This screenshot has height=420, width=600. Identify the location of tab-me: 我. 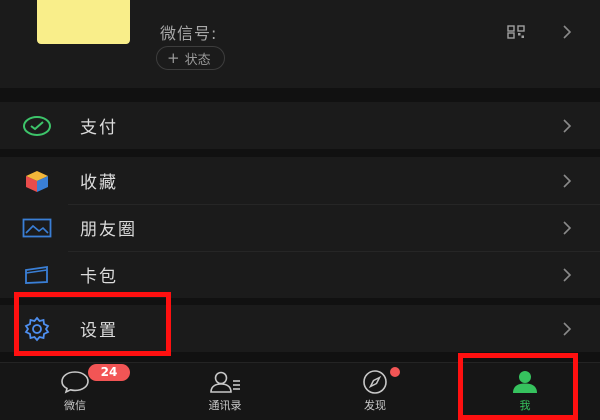
(525, 391).